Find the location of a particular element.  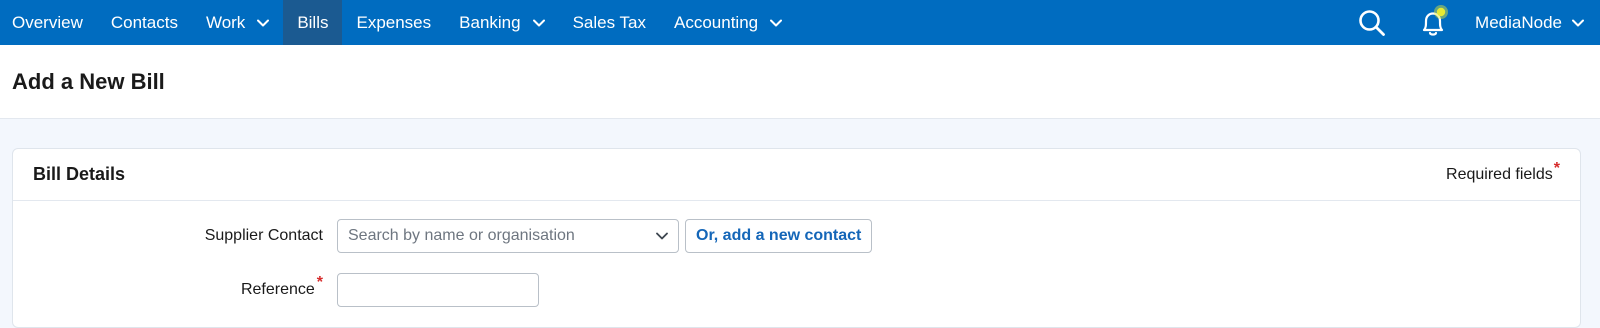

nav-item-label: Sales Tax is located at coordinates (609, 22).